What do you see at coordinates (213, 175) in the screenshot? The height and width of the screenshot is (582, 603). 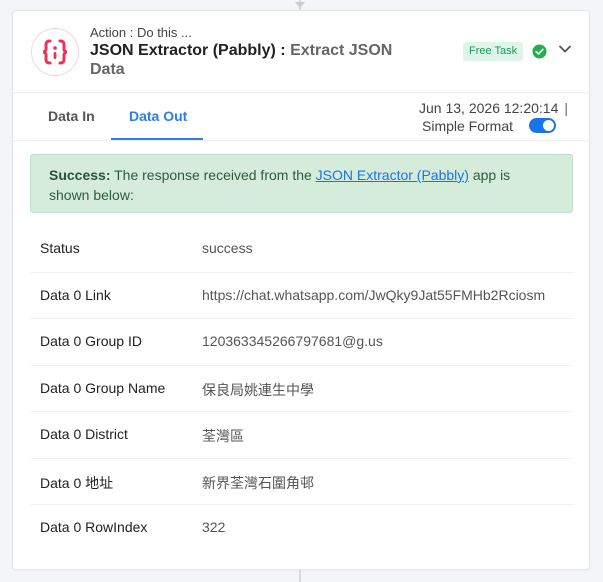 I see `alert-text-before: The response received from the` at bounding box center [213, 175].